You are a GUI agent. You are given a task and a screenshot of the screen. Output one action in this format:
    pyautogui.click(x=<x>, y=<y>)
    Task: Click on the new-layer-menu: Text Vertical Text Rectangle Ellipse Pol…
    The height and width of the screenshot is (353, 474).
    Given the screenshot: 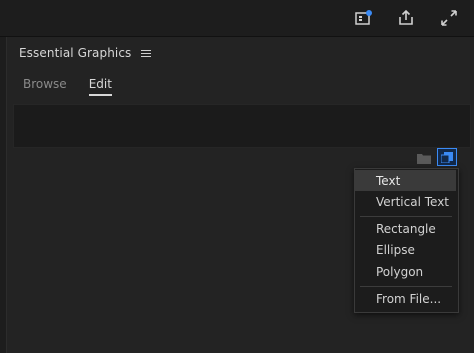 What is the action you would take?
    pyautogui.click(x=406, y=240)
    